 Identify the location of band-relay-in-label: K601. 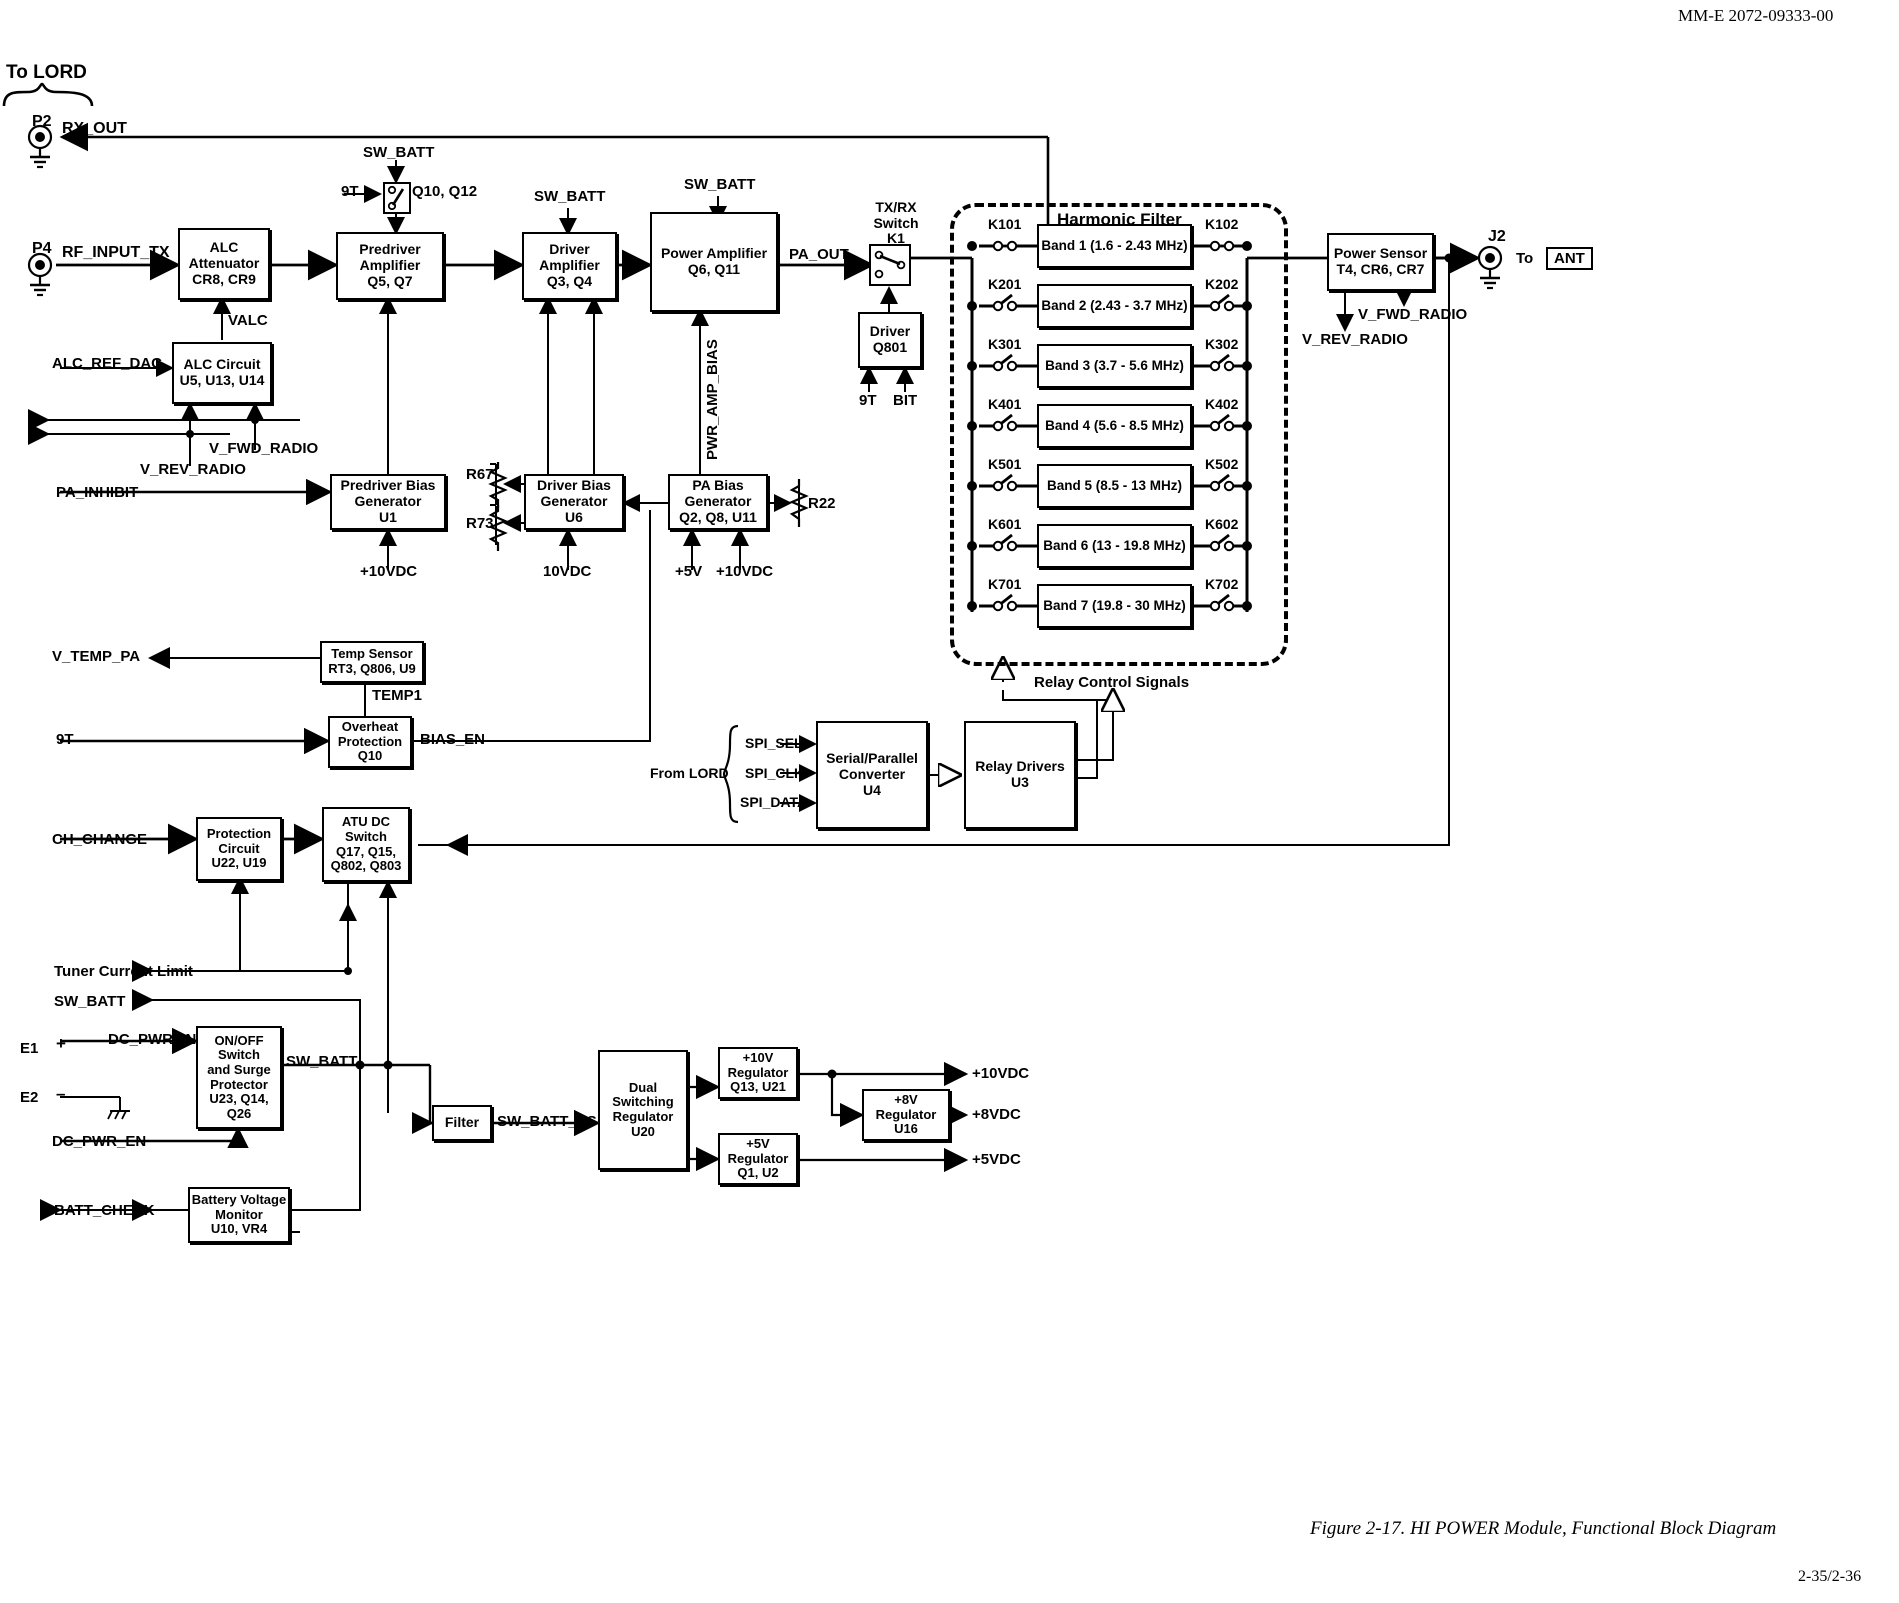
(1005, 524).